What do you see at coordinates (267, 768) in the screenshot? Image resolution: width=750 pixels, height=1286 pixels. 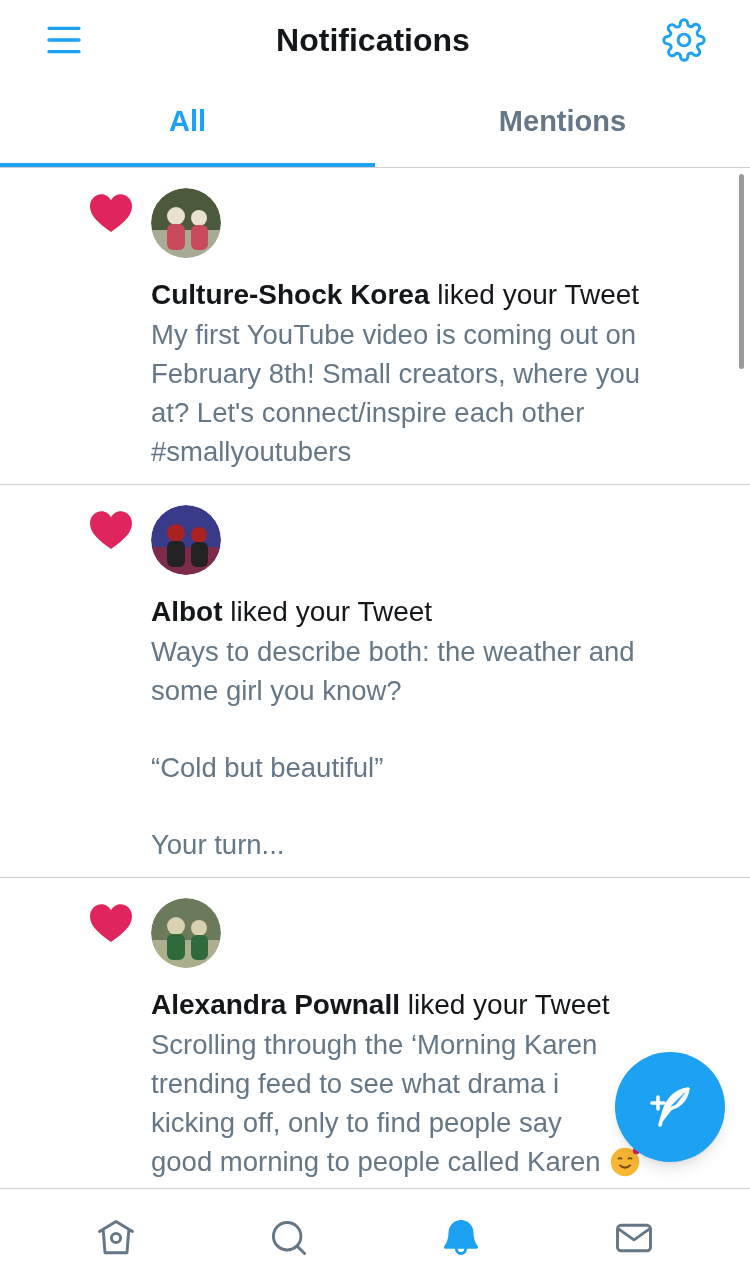 I see `tweet-text: “Cold but beautiful”` at bounding box center [267, 768].